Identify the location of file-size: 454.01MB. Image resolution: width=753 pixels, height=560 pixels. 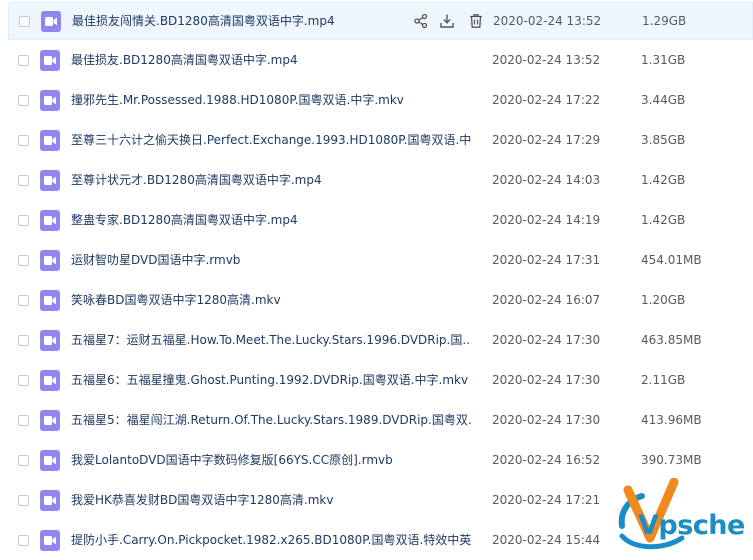
(671, 260).